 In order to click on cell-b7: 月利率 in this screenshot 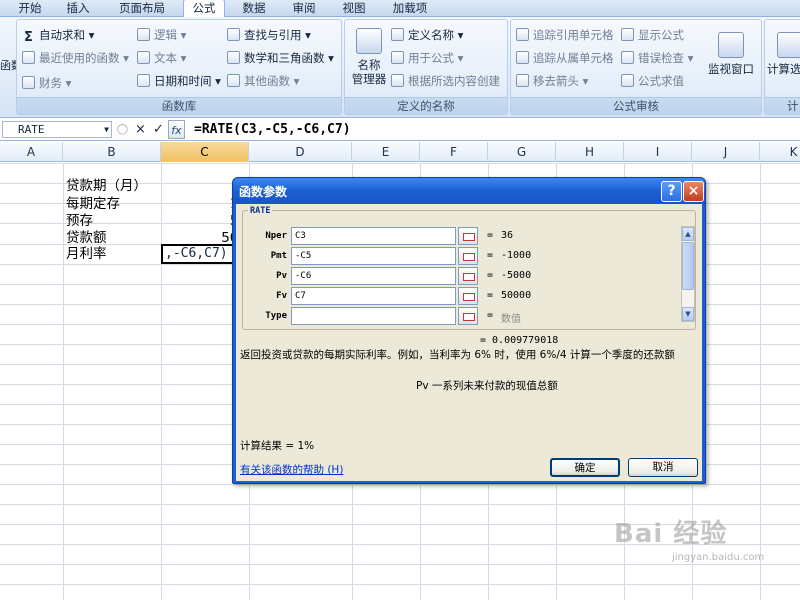, I will do `click(86, 254)`.